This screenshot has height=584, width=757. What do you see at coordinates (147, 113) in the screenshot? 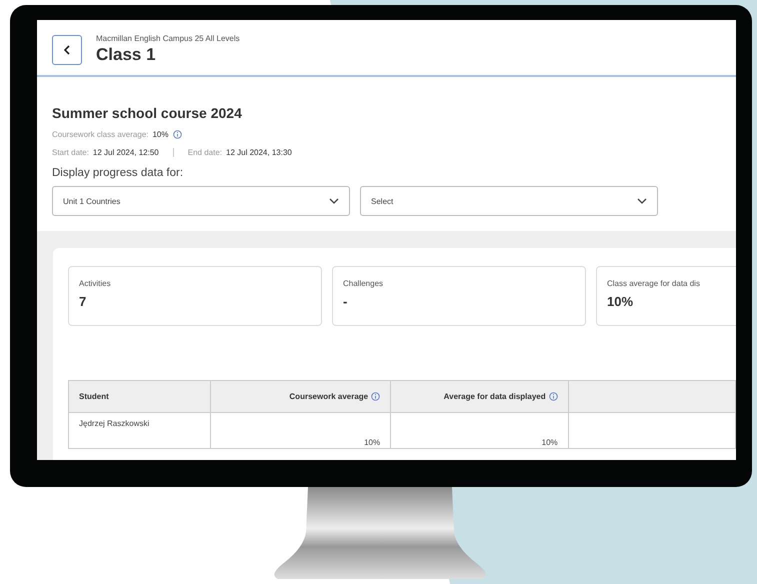
I see `course-title: Summer school course 2024` at bounding box center [147, 113].